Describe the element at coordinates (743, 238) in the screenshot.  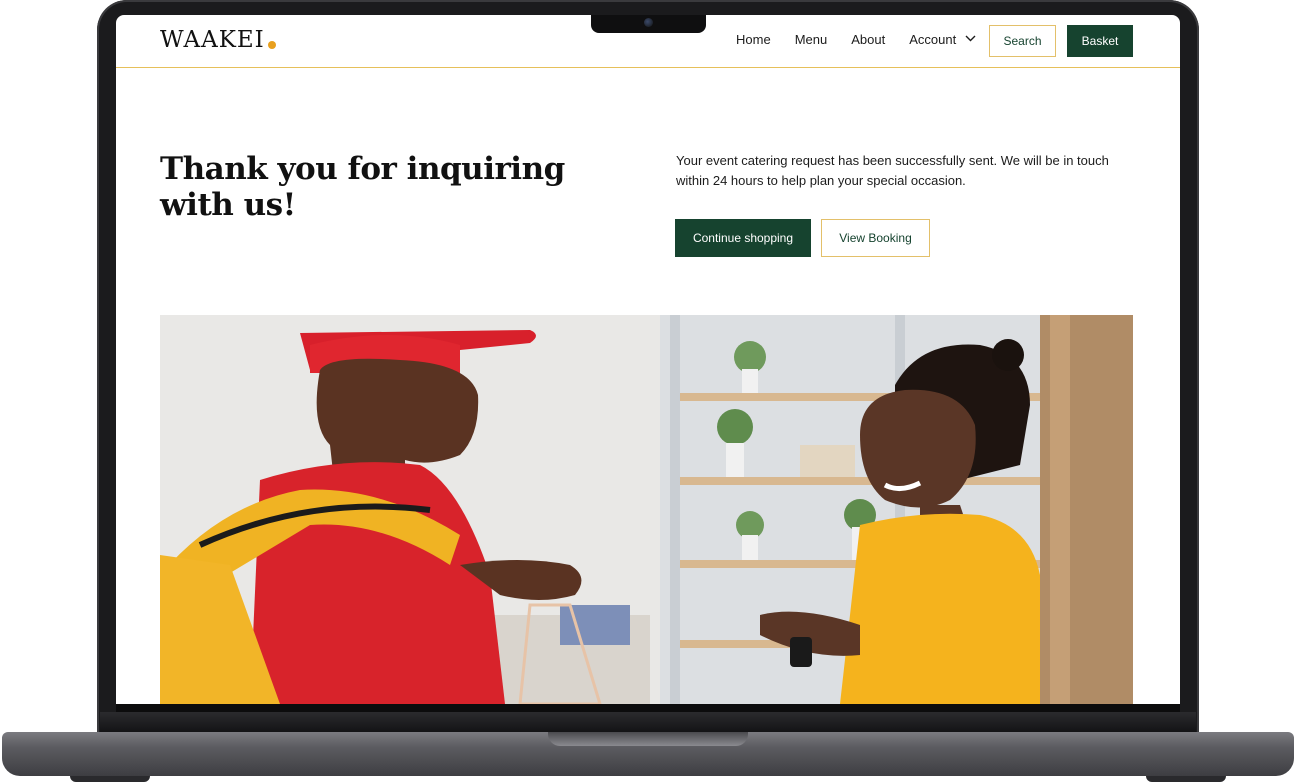
I see `continue-shopping-button: Continue shopping` at that location.